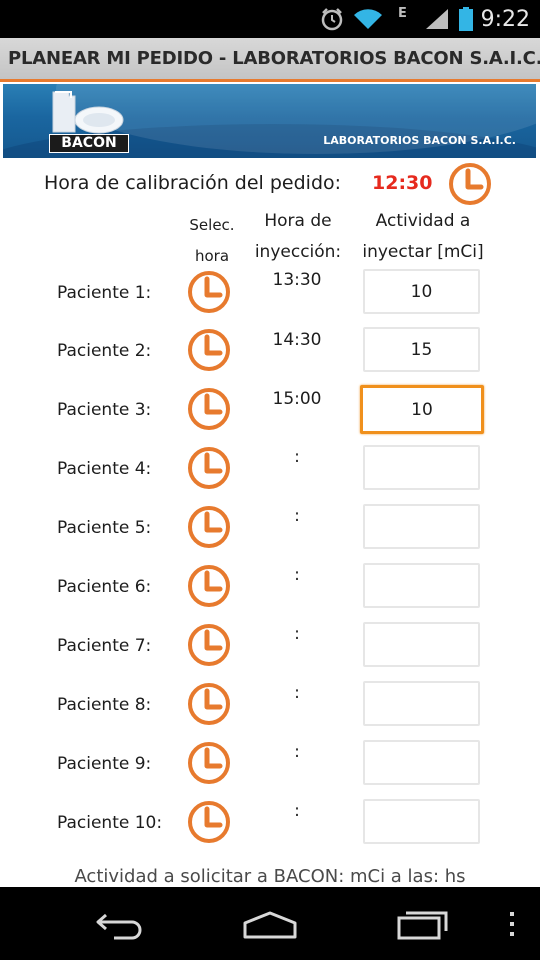 The height and width of the screenshot is (960, 540). I want to click on calibration-clock-icon, so click(470, 186).